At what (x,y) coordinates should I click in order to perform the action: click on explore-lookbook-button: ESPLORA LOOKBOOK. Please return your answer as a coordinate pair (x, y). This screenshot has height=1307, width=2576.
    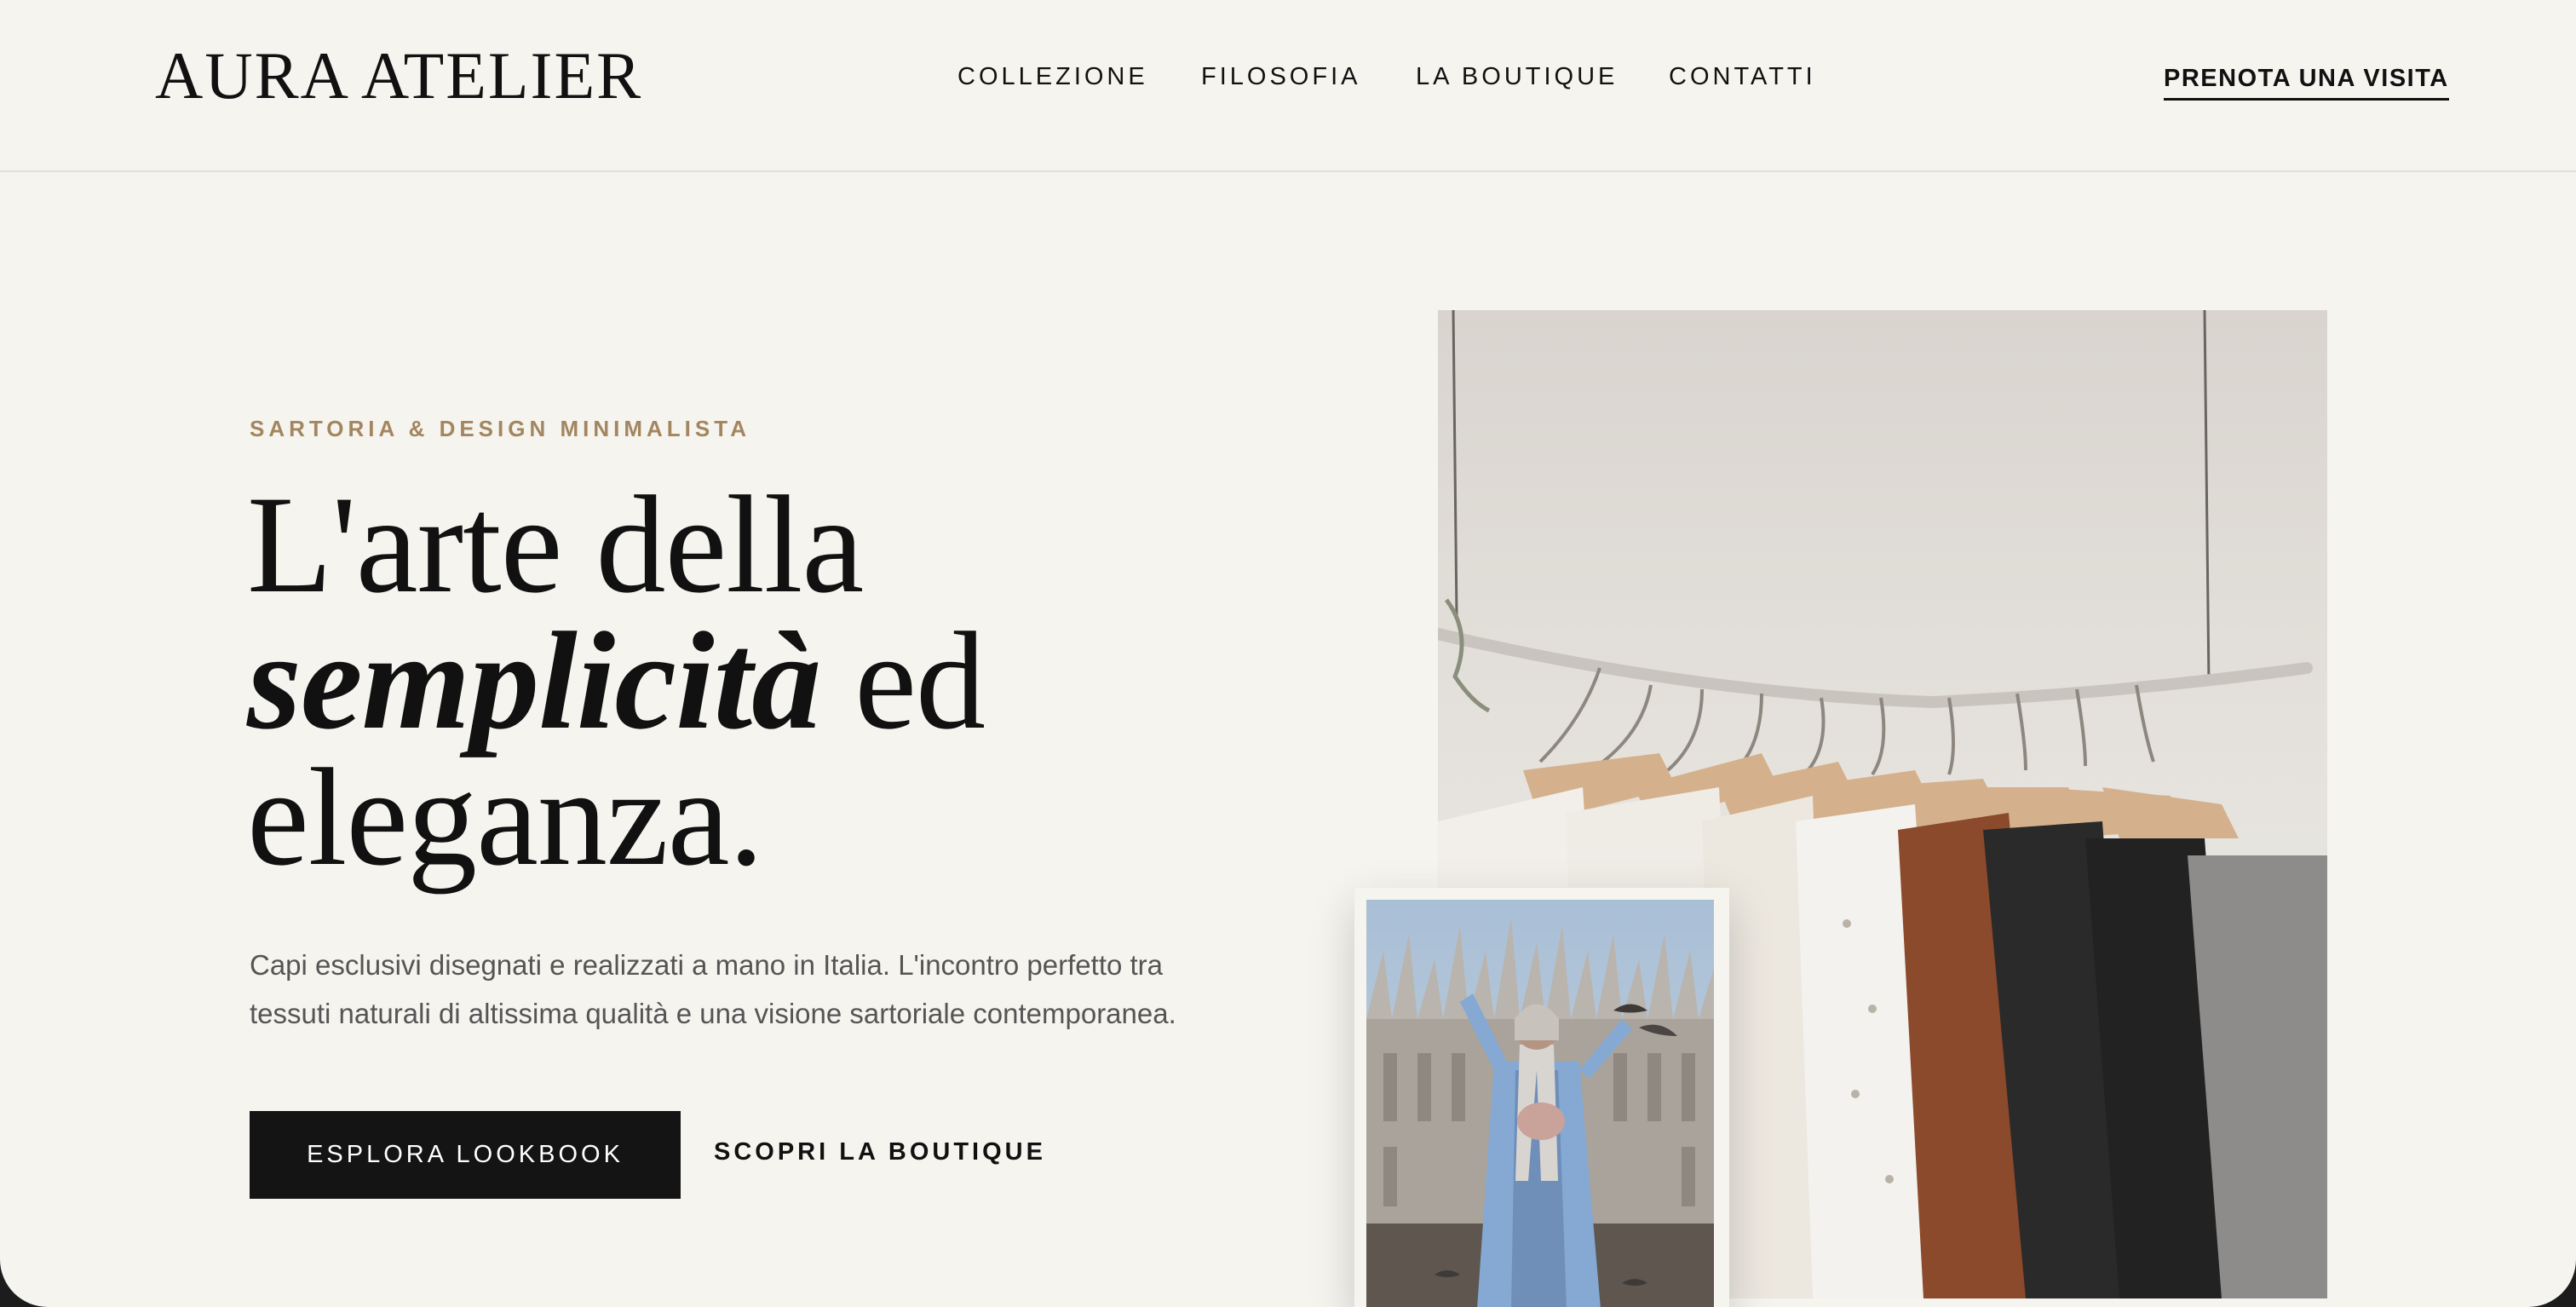
    Looking at the image, I should click on (466, 1155).